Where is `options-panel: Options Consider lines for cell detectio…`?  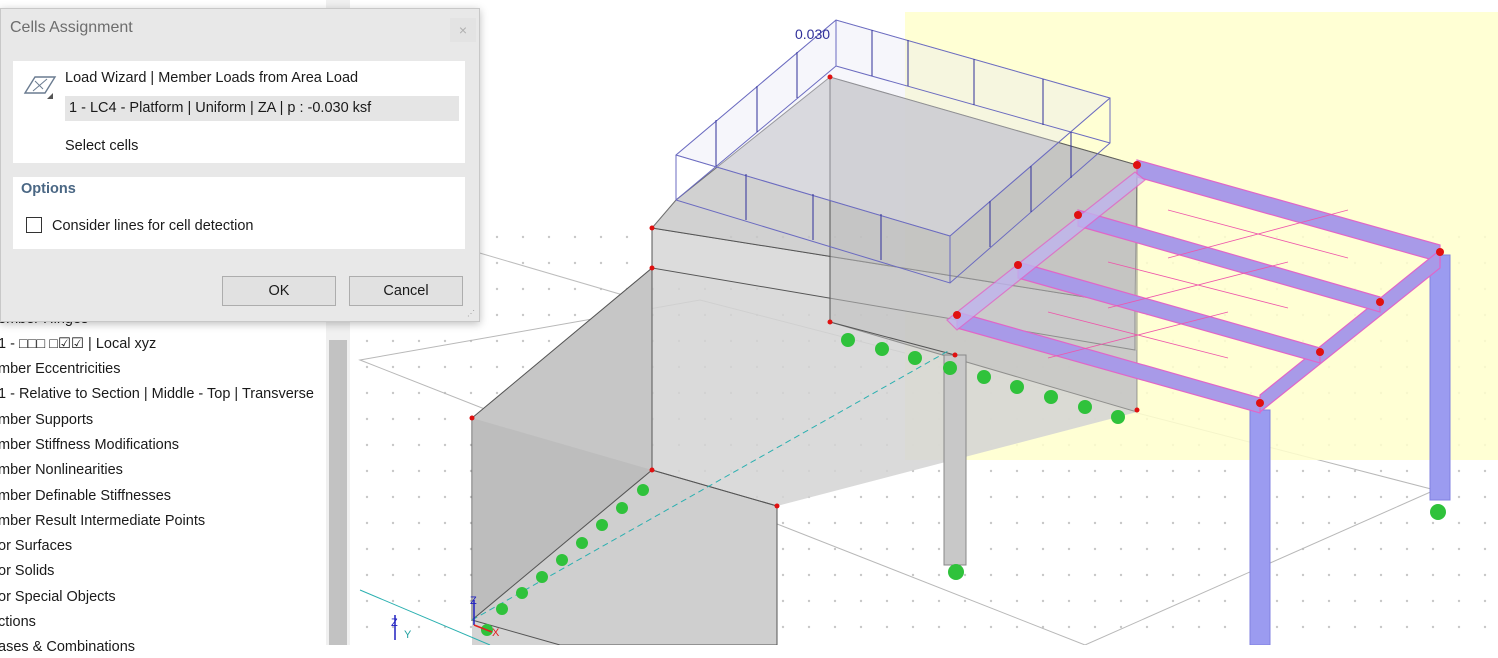
options-panel: Options Consider lines for cell detectio… is located at coordinates (239, 213).